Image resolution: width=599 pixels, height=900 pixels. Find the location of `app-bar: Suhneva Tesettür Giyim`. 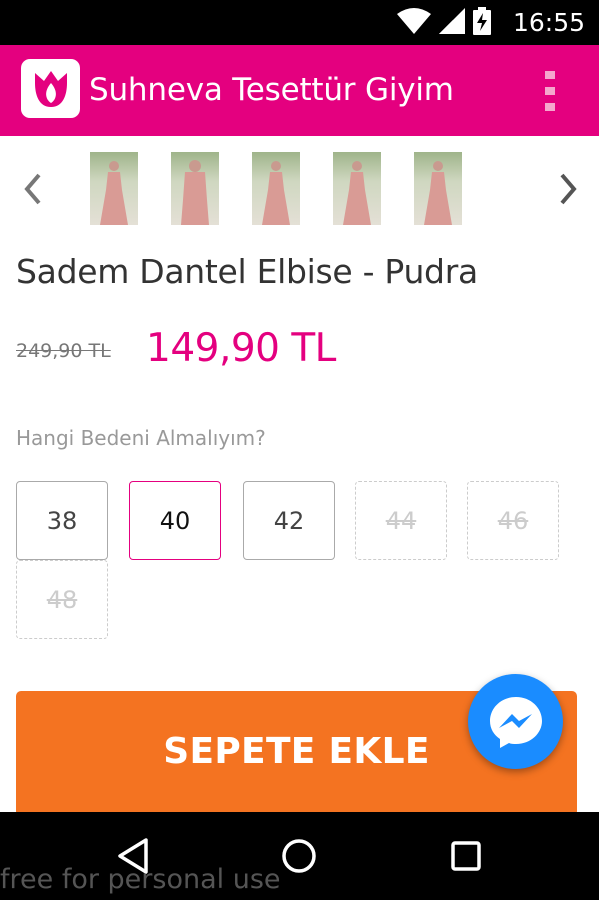

app-bar: Suhneva Tesettür Giyim is located at coordinates (299, 90).